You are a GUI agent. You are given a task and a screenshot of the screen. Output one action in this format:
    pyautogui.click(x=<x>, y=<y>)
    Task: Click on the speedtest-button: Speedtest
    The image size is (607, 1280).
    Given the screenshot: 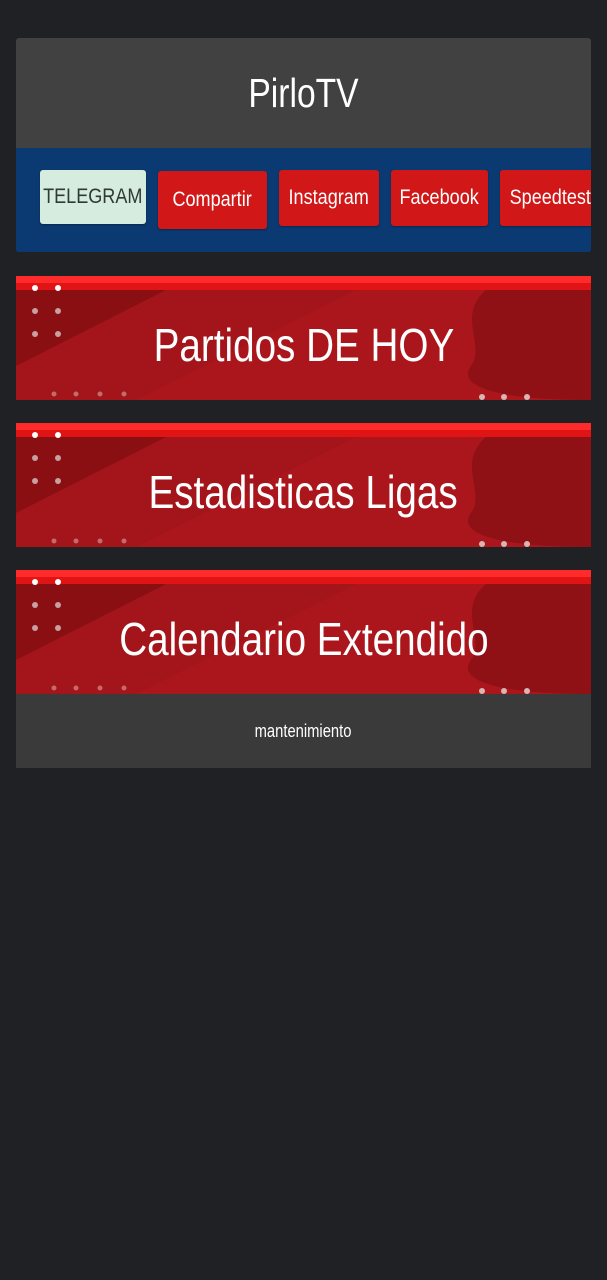 What is the action you would take?
    pyautogui.click(x=545, y=198)
    